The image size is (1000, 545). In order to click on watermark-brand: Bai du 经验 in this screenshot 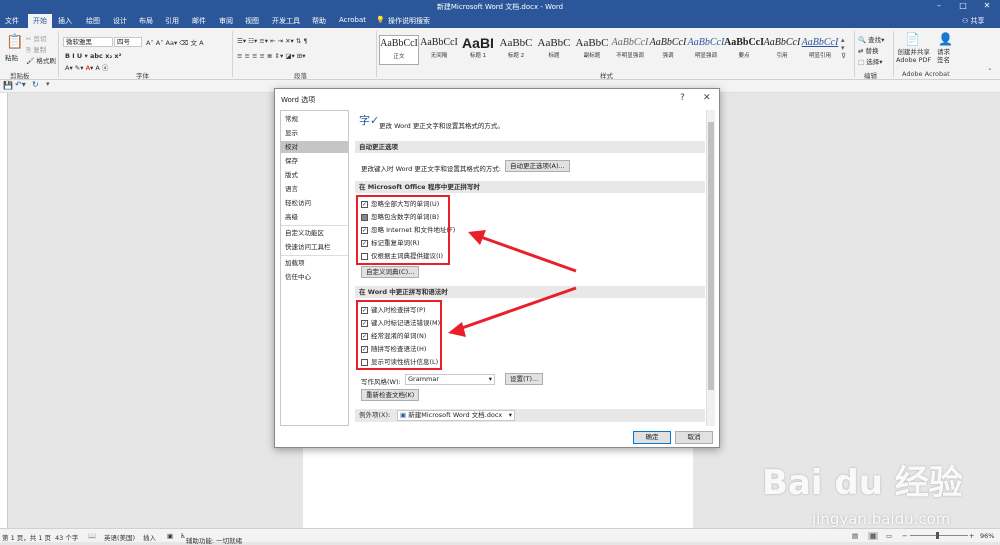, I will do `click(862, 483)`.